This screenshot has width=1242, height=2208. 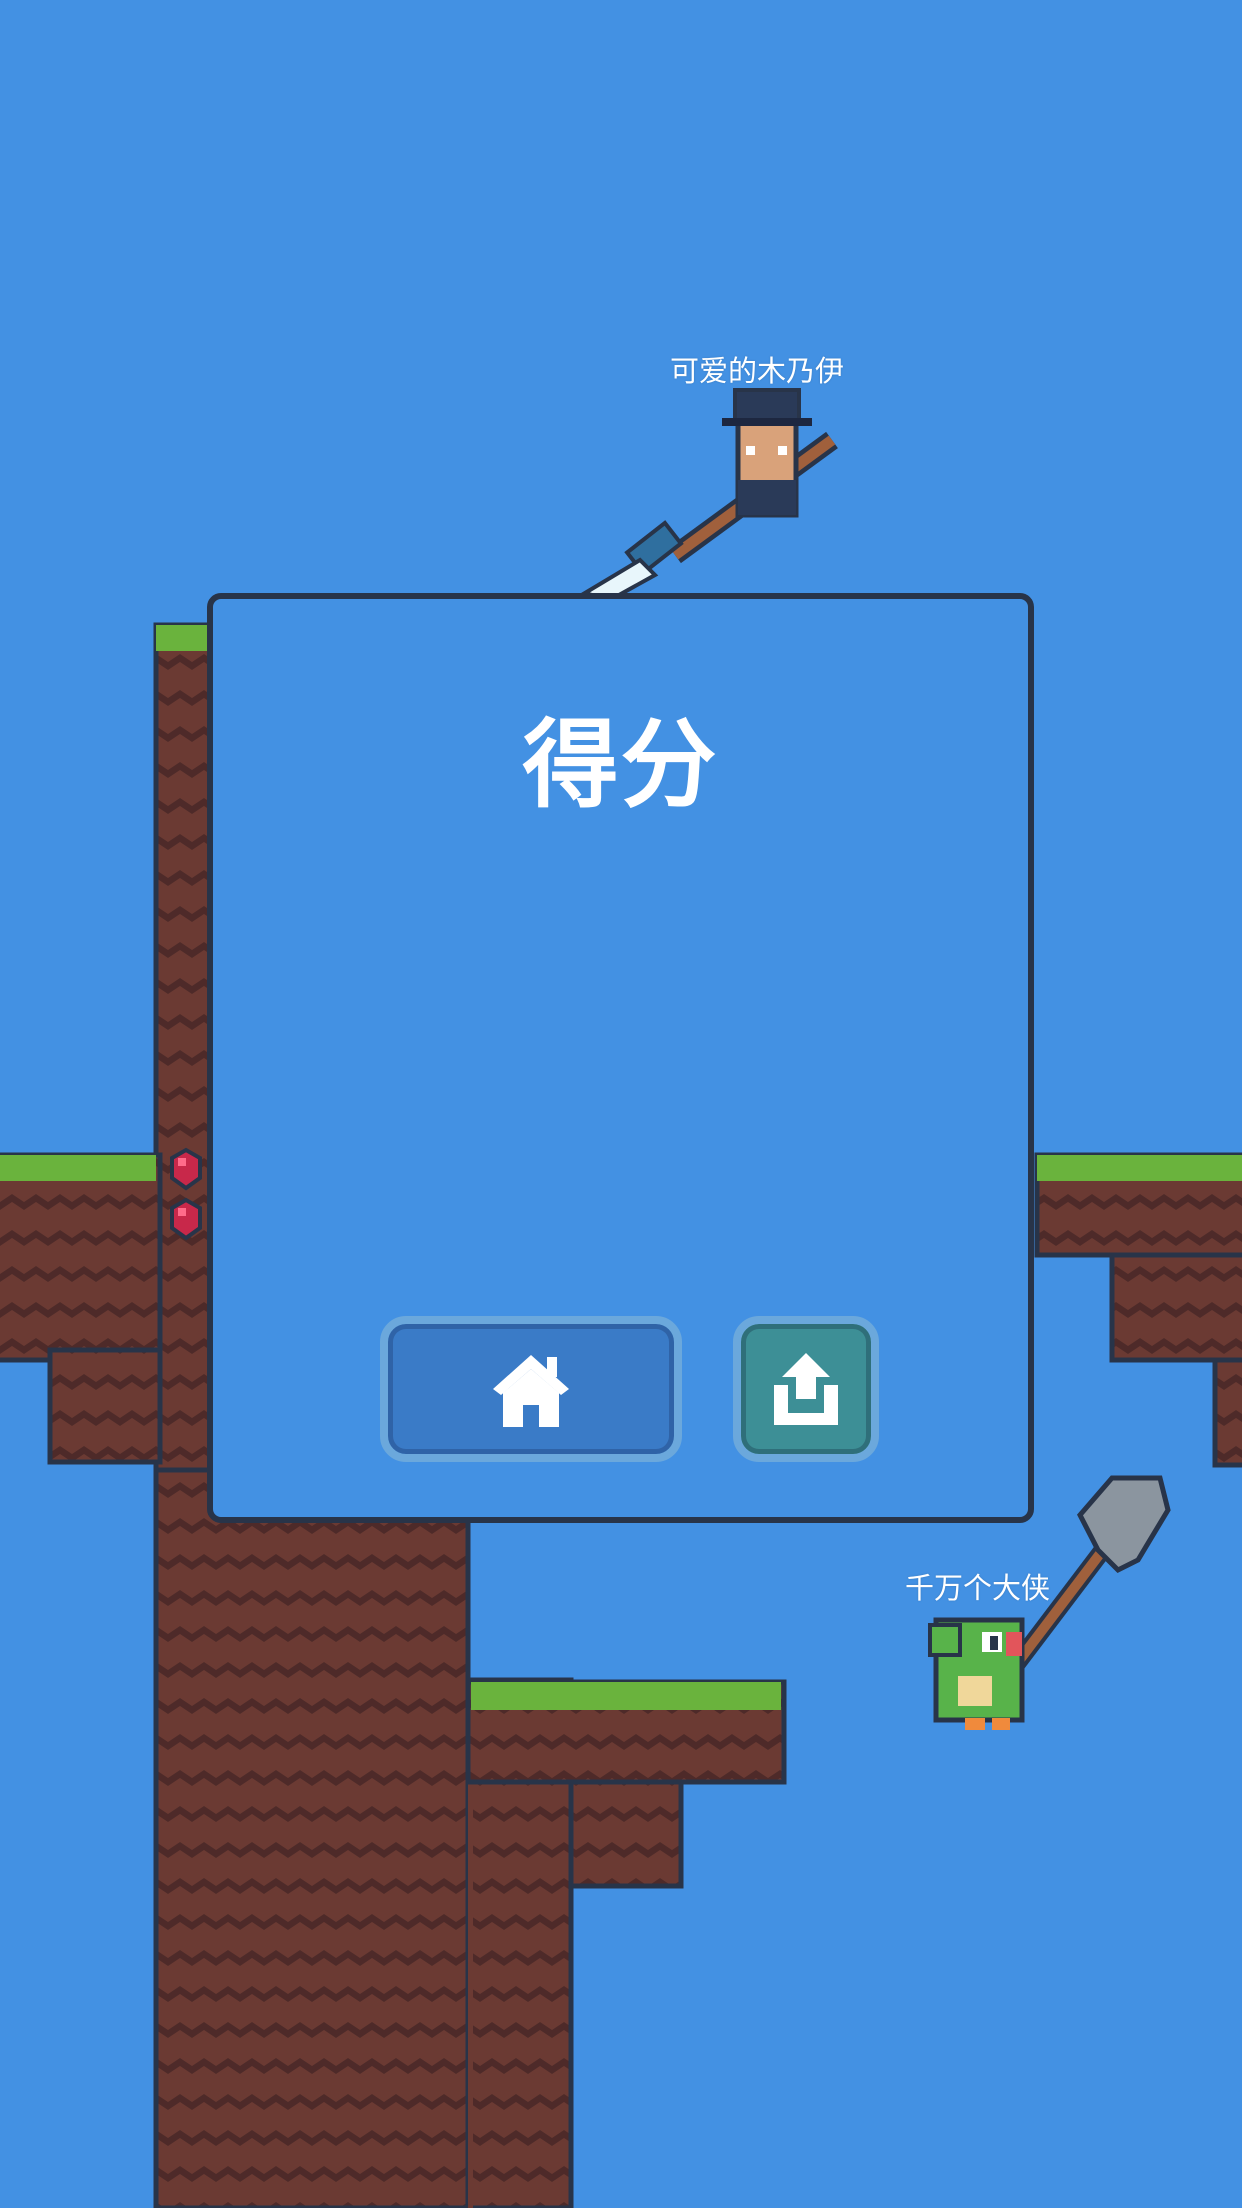 What do you see at coordinates (978, 1588) in the screenshot?
I see `bottom-player-name: 千万个大侠` at bounding box center [978, 1588].